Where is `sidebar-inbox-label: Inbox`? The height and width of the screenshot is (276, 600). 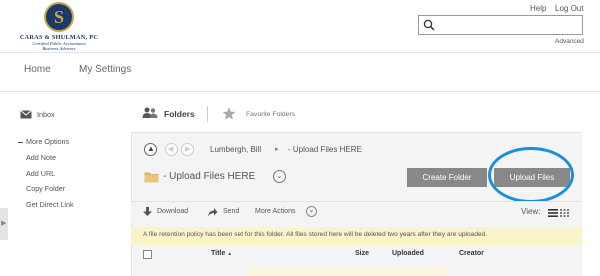 sidebar-inbox-label: Inbox is located at coordinates (46, 114).